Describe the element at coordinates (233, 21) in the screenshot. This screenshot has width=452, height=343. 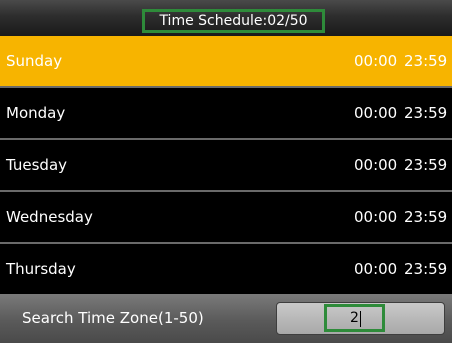
I see `page-title: Time Schedule:02/50` at that location.